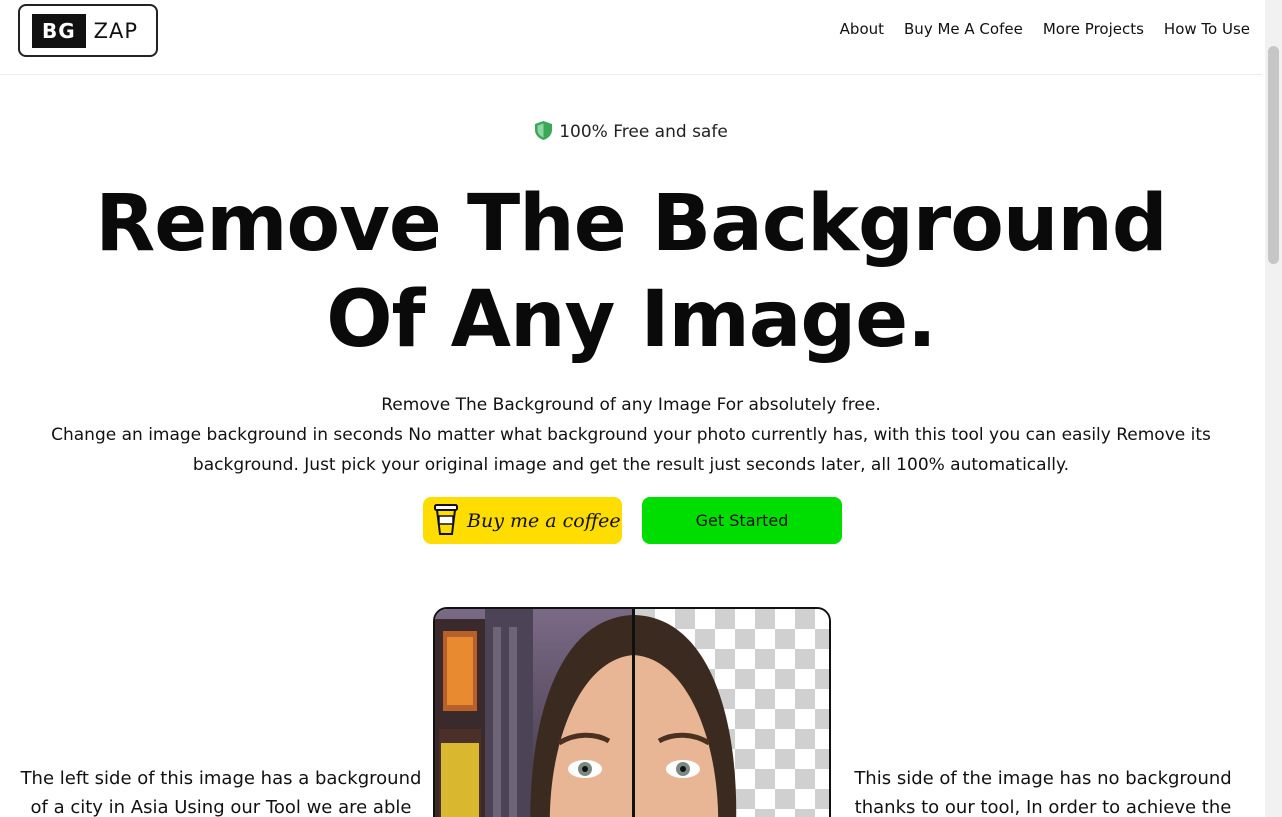  Describe the element at coordinates (632, 712) in the screenshot. I see `demo-comparison-image` at that location.